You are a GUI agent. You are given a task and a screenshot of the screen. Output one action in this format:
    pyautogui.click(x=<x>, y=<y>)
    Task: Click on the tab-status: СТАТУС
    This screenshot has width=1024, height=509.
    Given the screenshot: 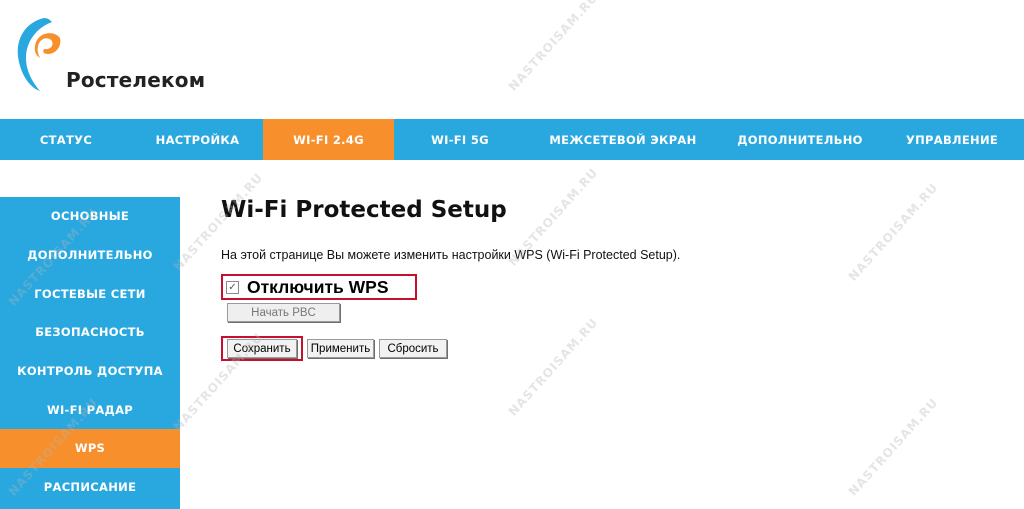 What is the action you would take?
    pyautogui.click(x=66, y=139)
    